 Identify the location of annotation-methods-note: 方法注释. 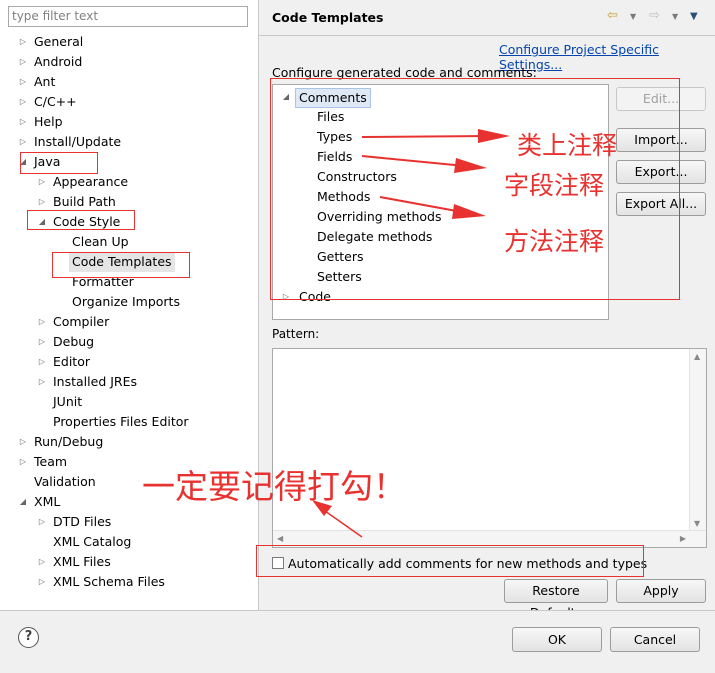
(554, 241).